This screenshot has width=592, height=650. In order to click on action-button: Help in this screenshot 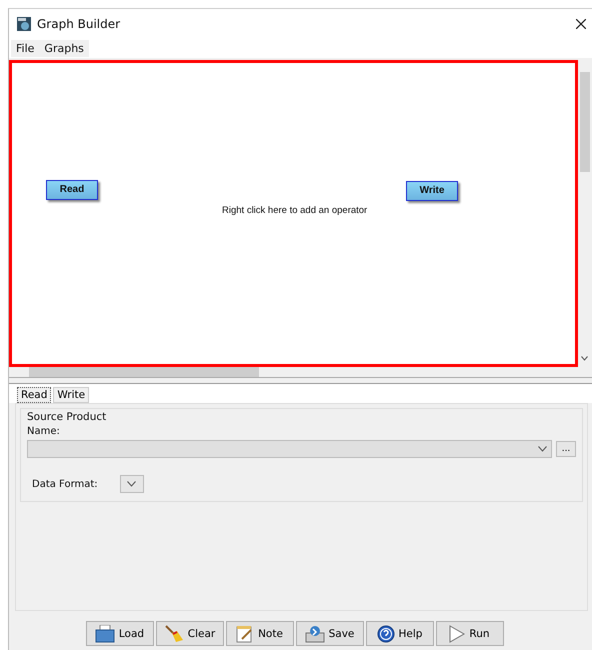, I will do `click(400, 633)`.